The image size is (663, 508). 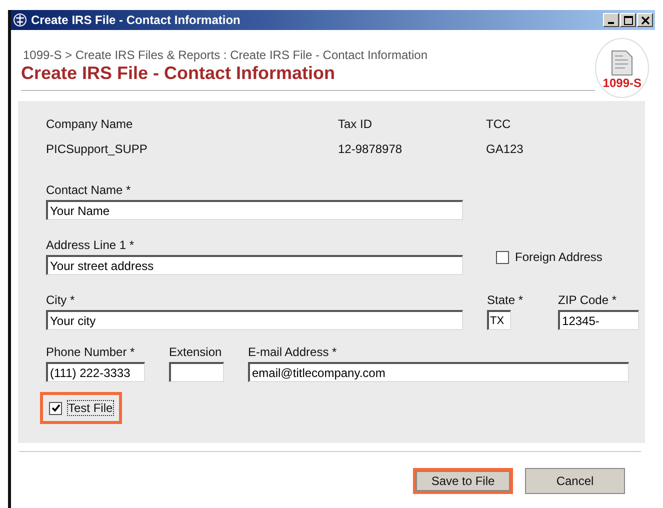 What do you see at coordinates (499, 320) in the screenshot?
I see `state-field: TX` at bounding box center [499, 320].